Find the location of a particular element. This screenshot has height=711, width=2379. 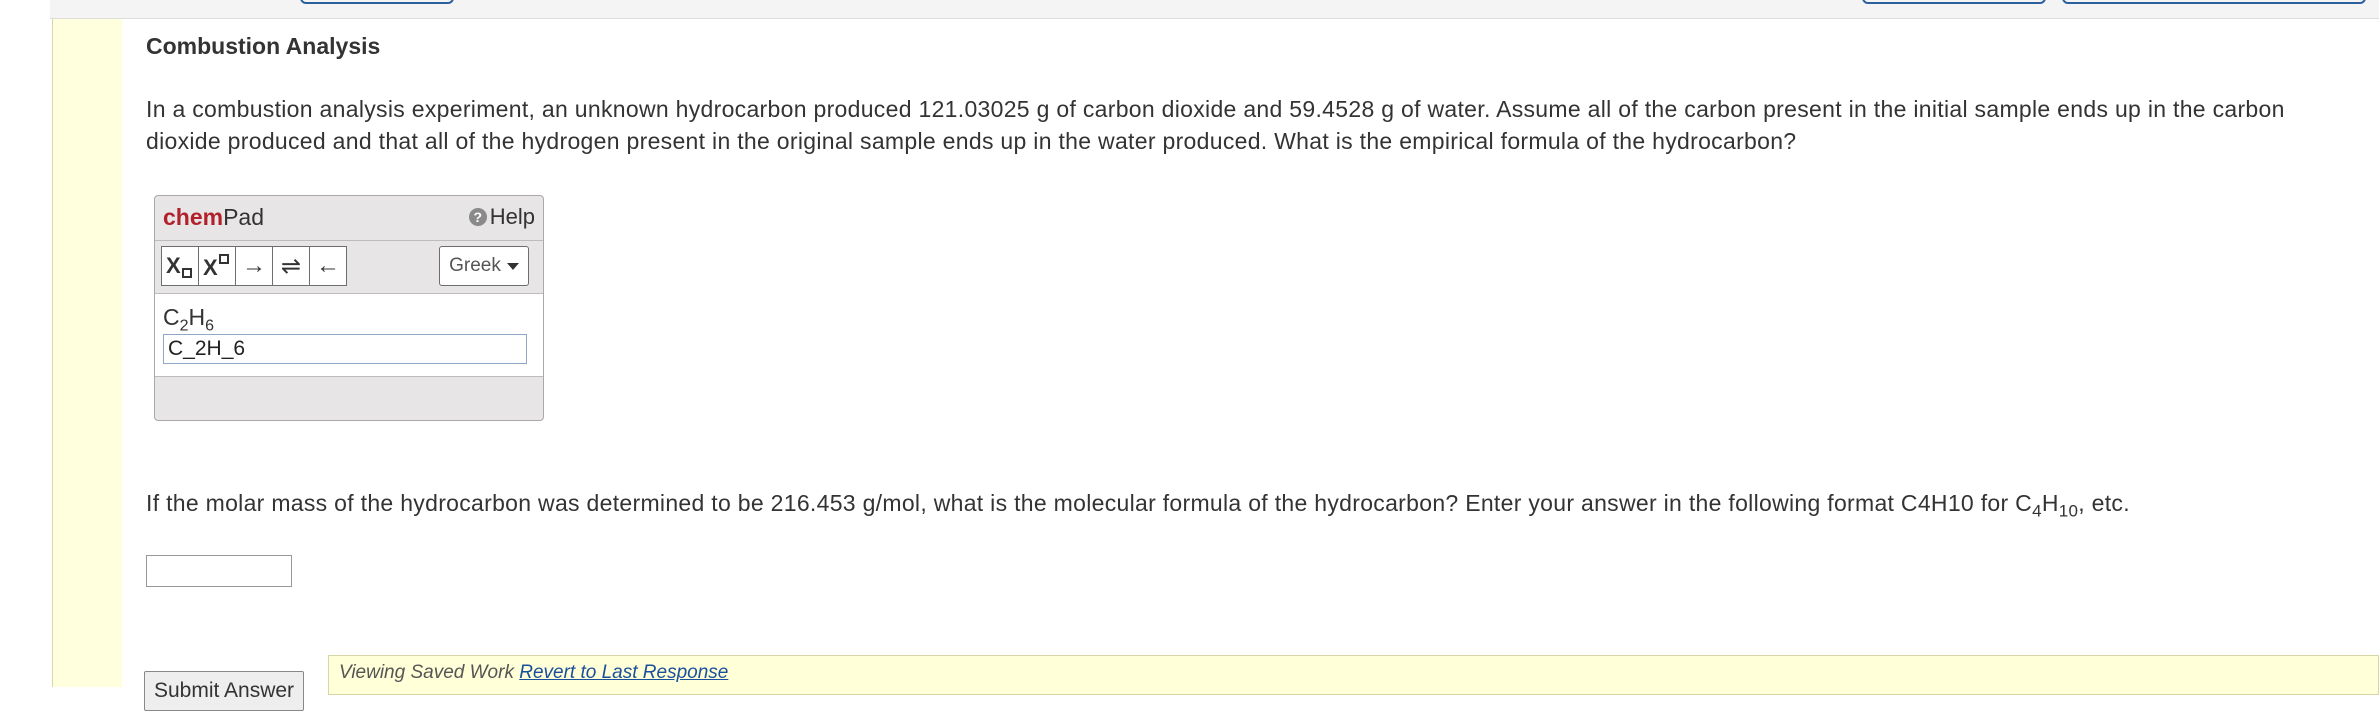

chempad-logo: chemPad is located at coordinates (213, 217).